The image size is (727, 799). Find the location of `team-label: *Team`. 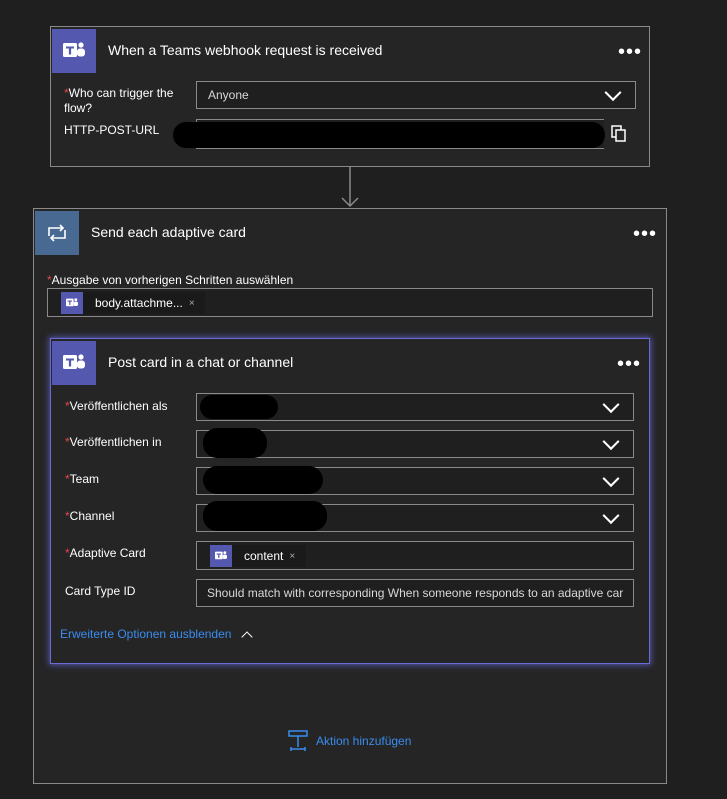

team-label: *Team is located at coordinates (82, 479).